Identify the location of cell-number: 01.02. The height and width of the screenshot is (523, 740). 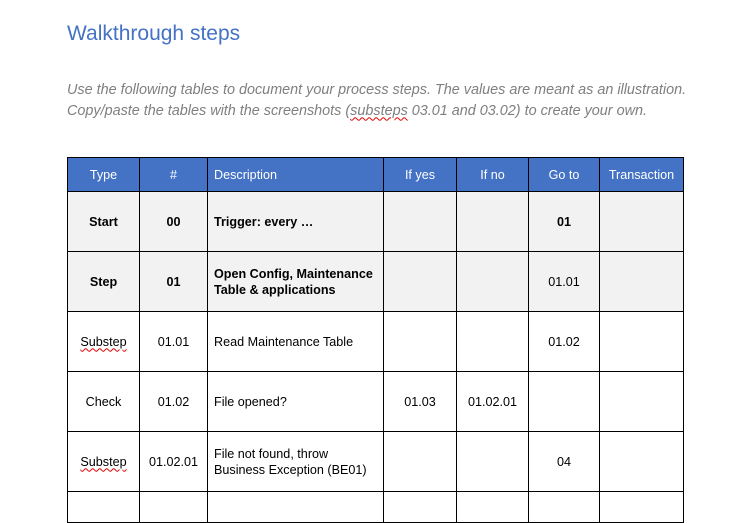
(173, 401).